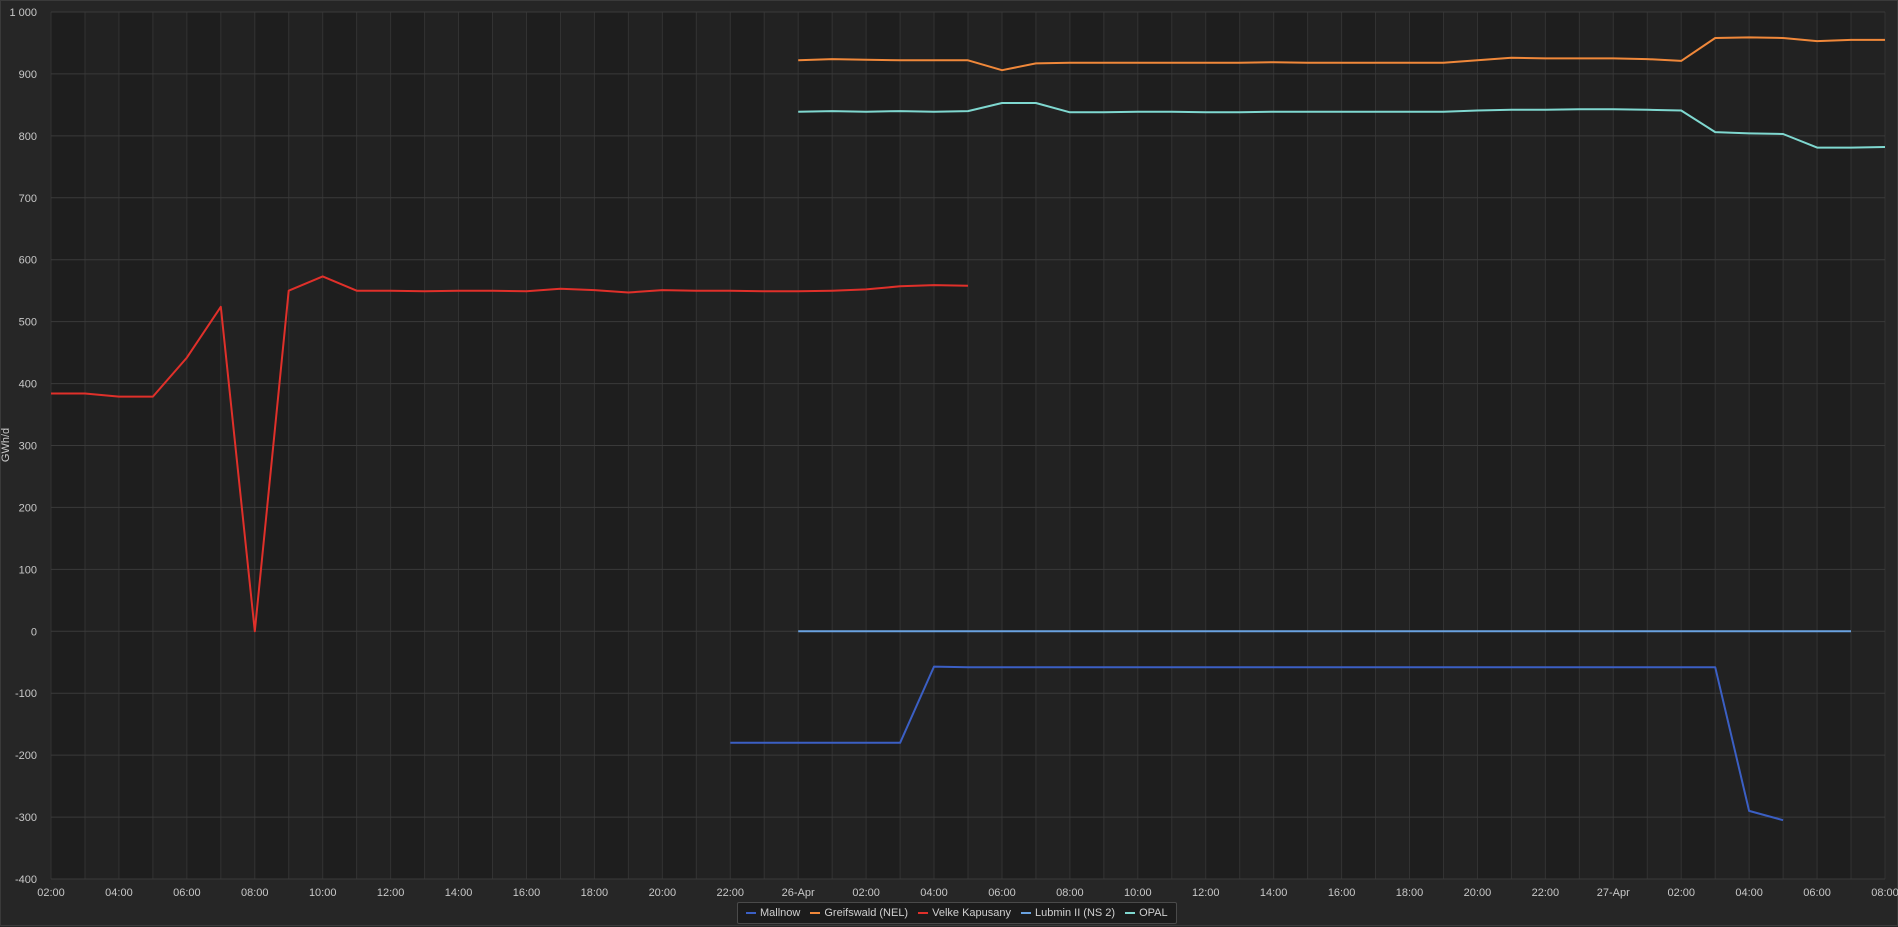  Describe the element at coordinates (798, 893) in the screenshot. I see `x-tick-label: 26-Apr` at that location.